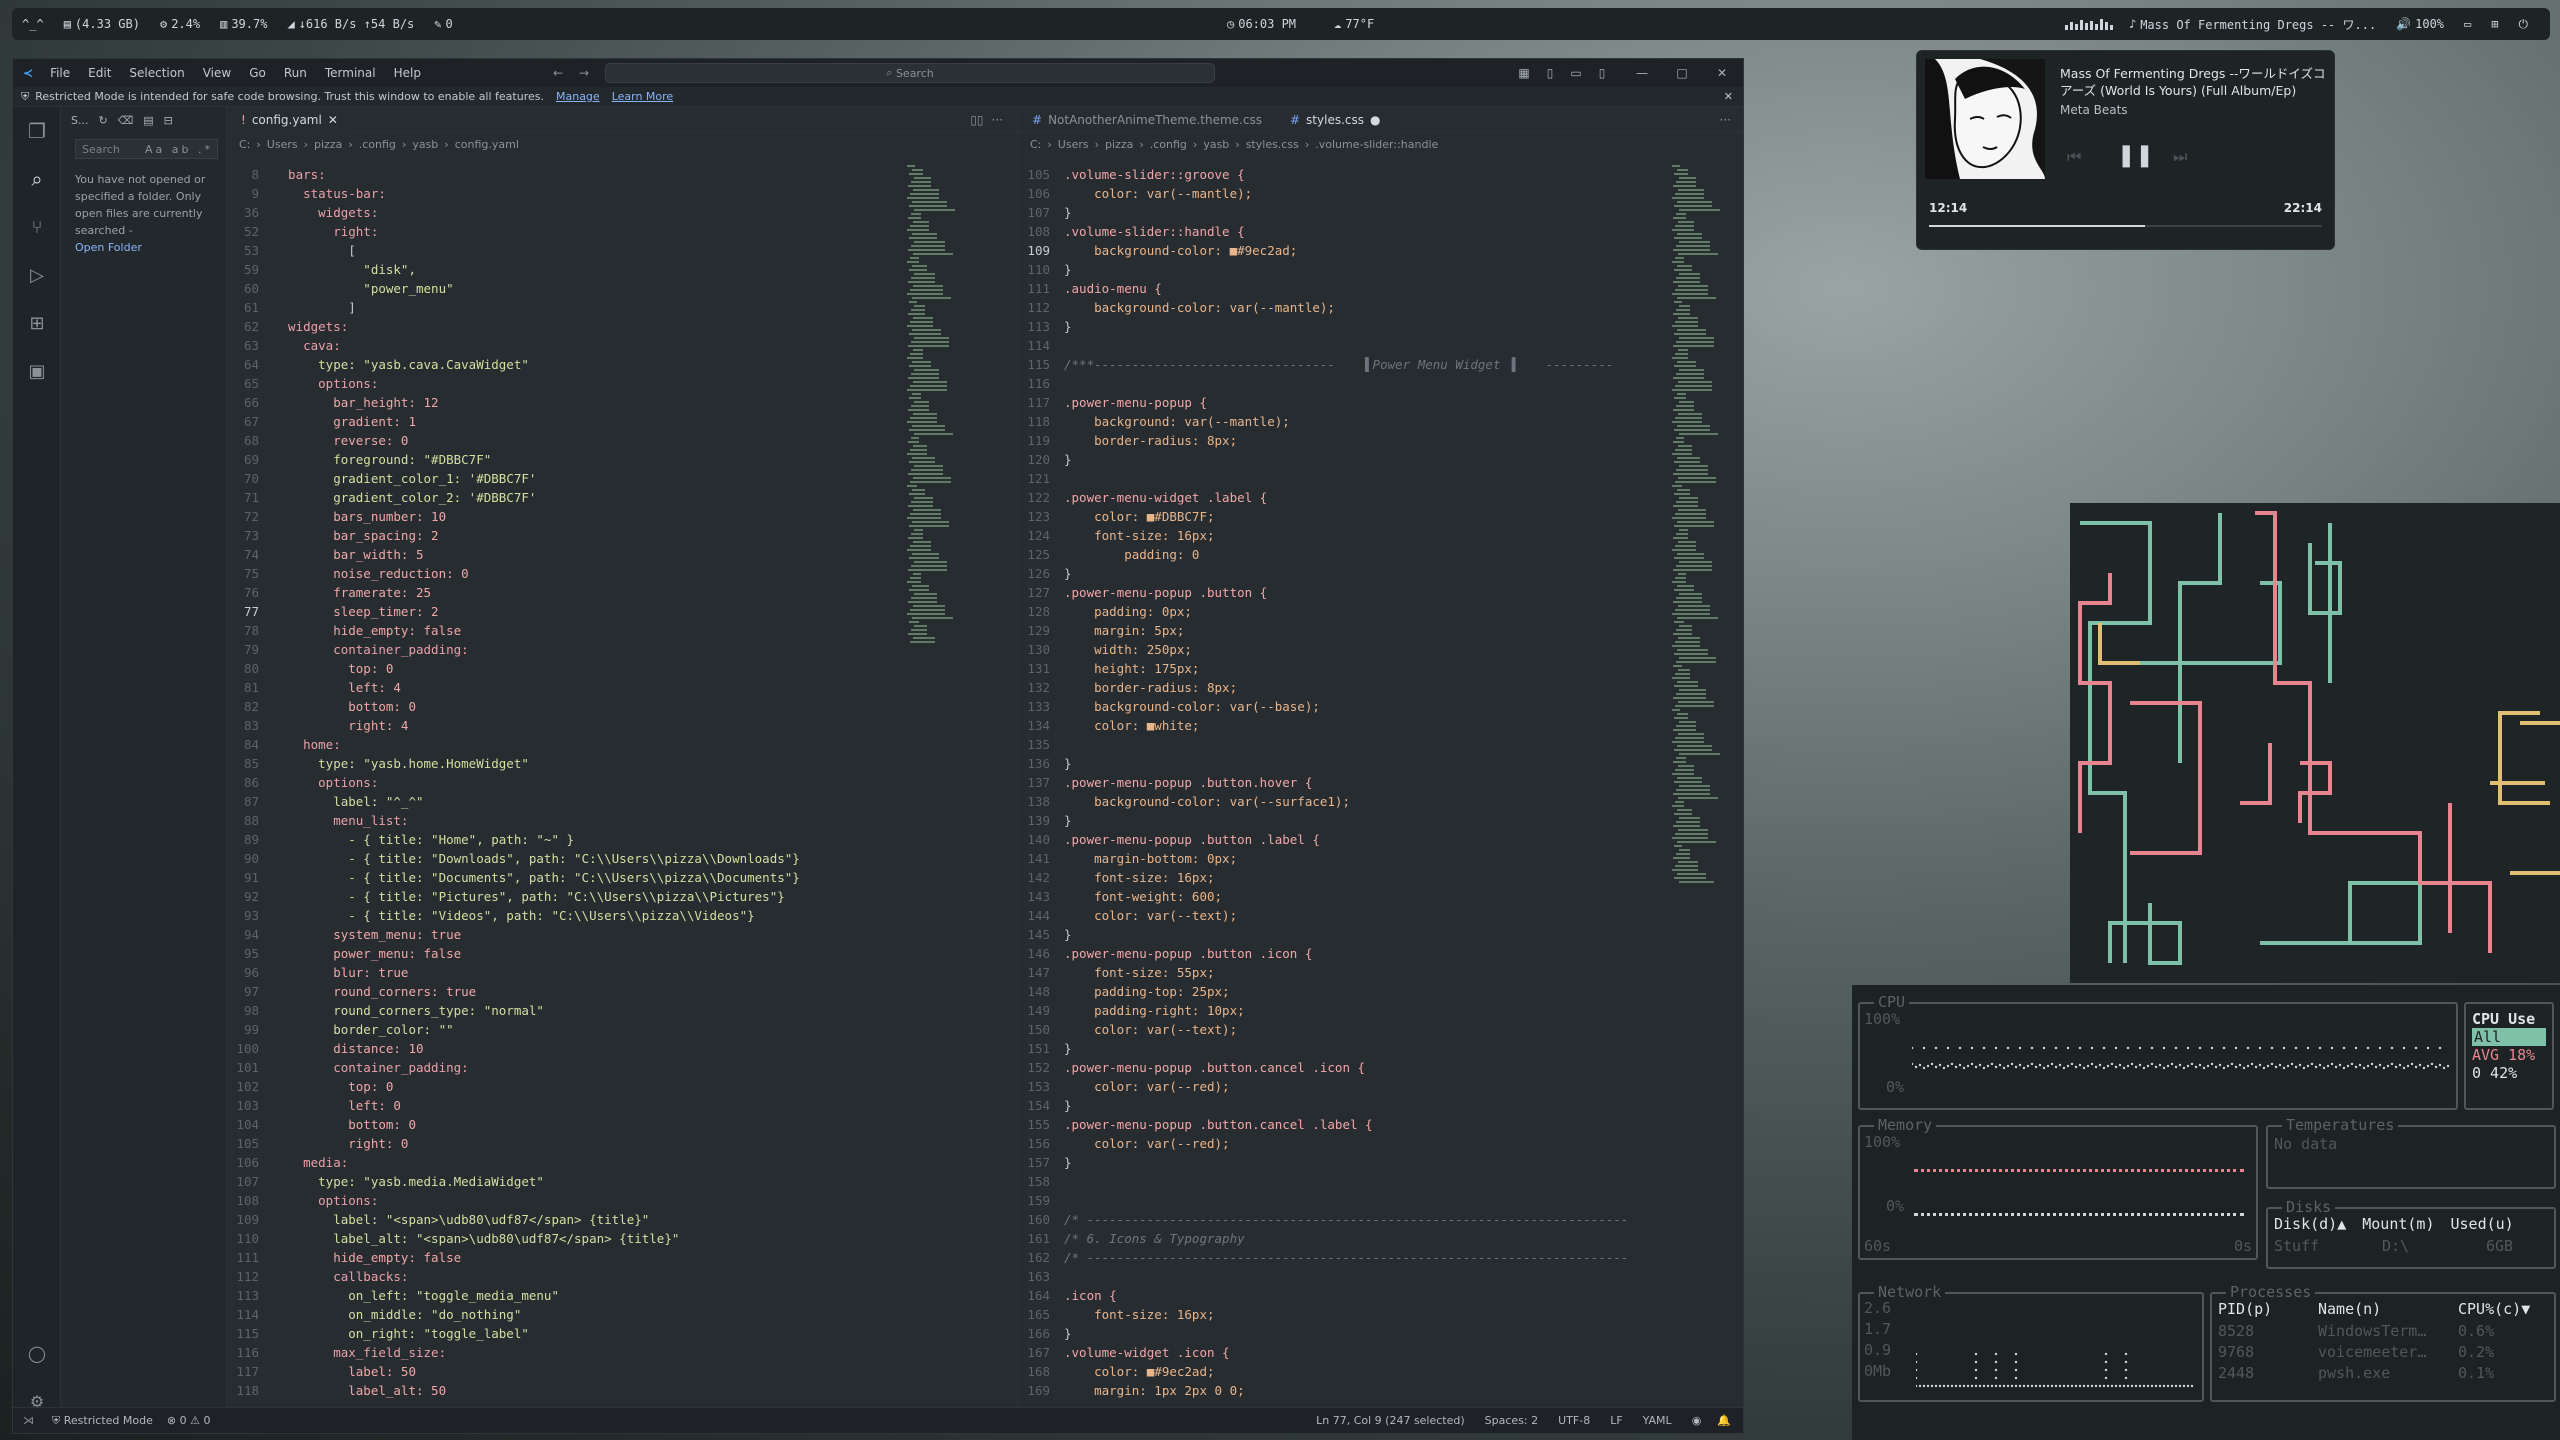 The width and height of the screenshot is (2560, 1440). I want to click on code-line: 126}, so click(1380, 573).